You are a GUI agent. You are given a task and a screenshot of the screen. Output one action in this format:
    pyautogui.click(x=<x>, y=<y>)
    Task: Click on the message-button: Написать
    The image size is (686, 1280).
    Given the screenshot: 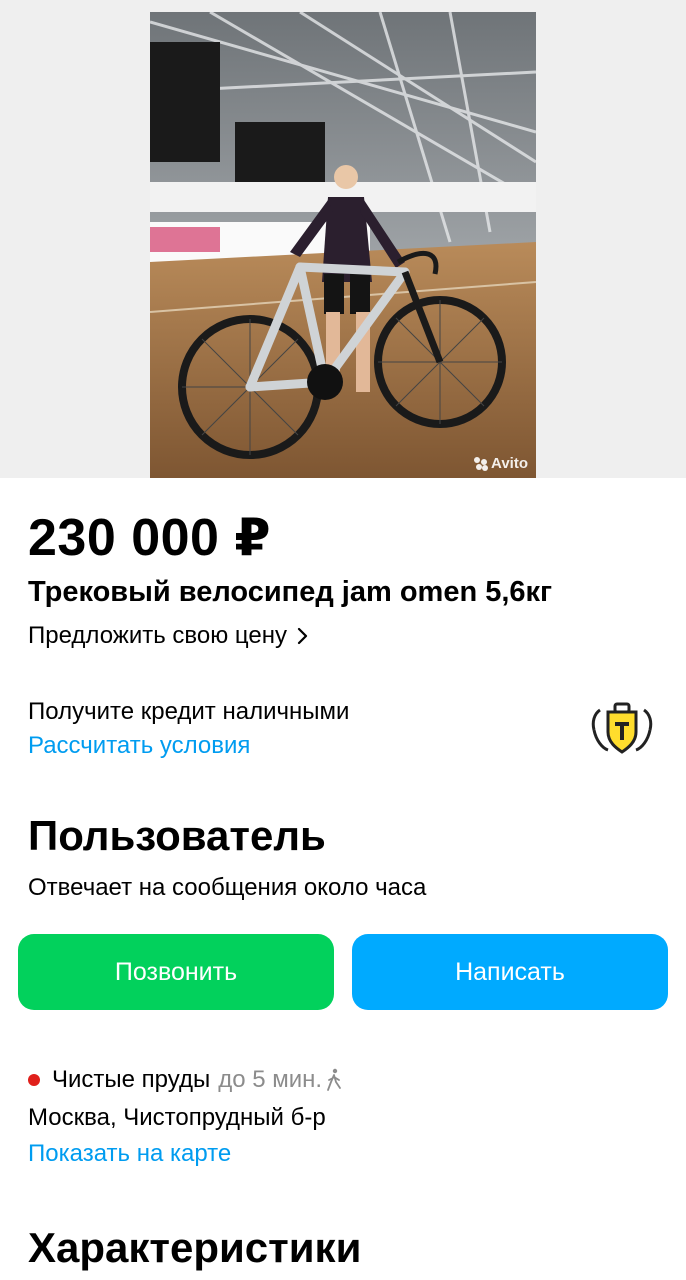 What is the action you would take?
    pyautogui.click(x=510, y=972)
    